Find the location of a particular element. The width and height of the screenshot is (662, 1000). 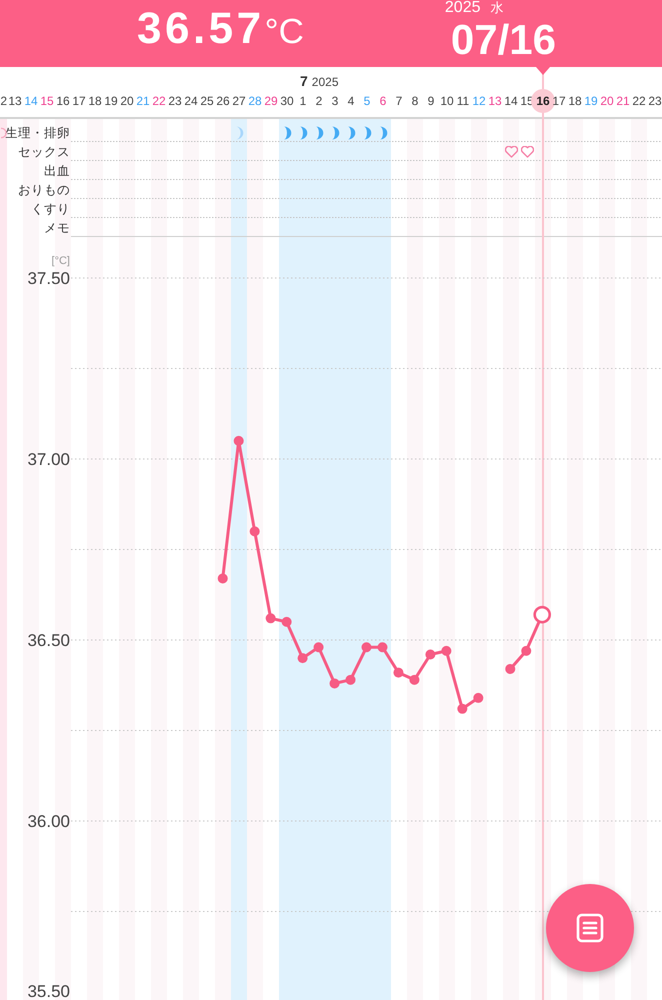

day-label: 30 is located at coordinates (287, 101).